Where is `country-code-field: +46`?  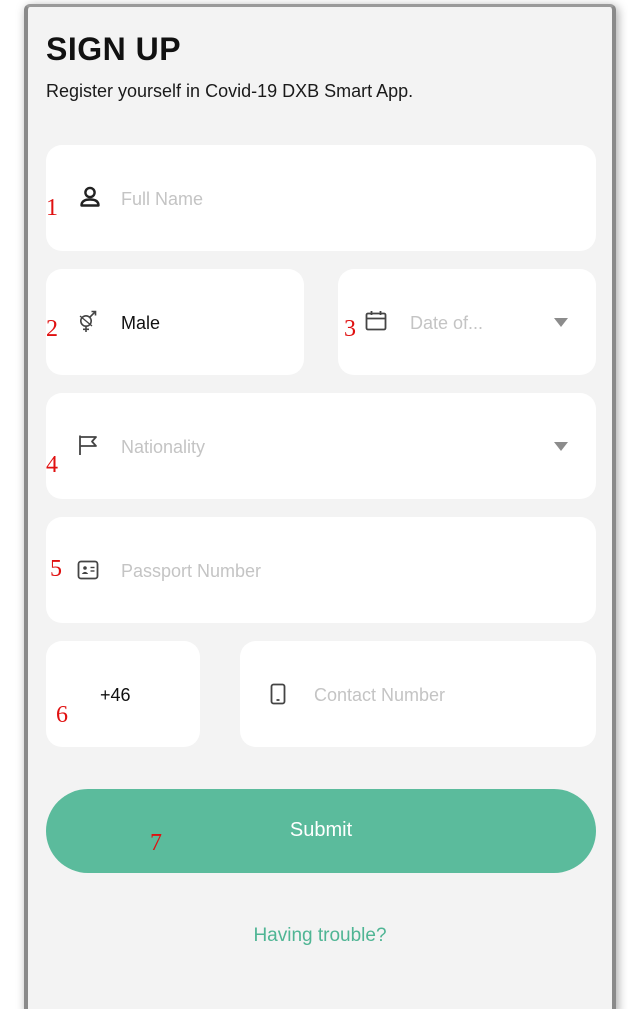
country-code-field: +46 is located at coordinates (123, 694).